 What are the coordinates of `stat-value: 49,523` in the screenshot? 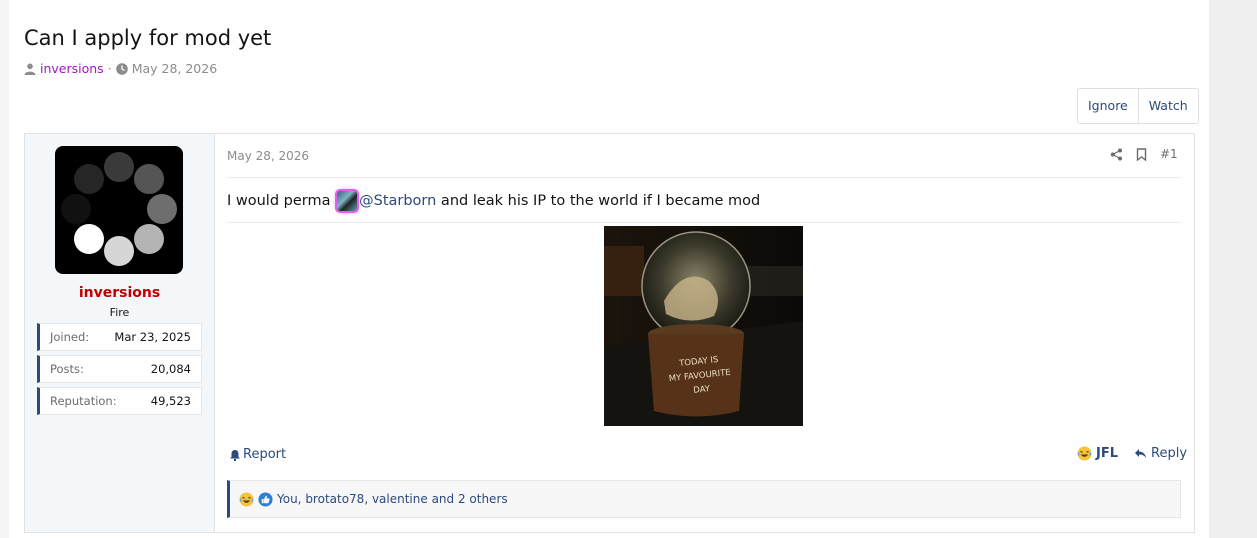 It's located at (170, 401).